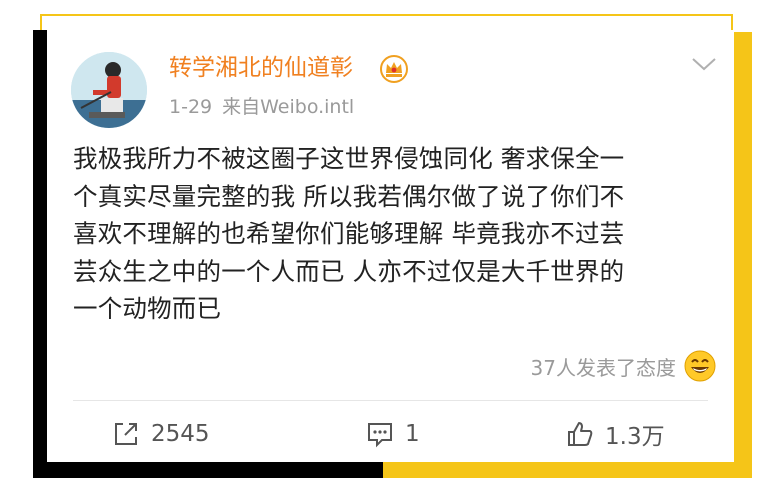 This screenshot has width=763, height=493. I want to click on reactions-text: 37人发表了态度, so click(603, 367).